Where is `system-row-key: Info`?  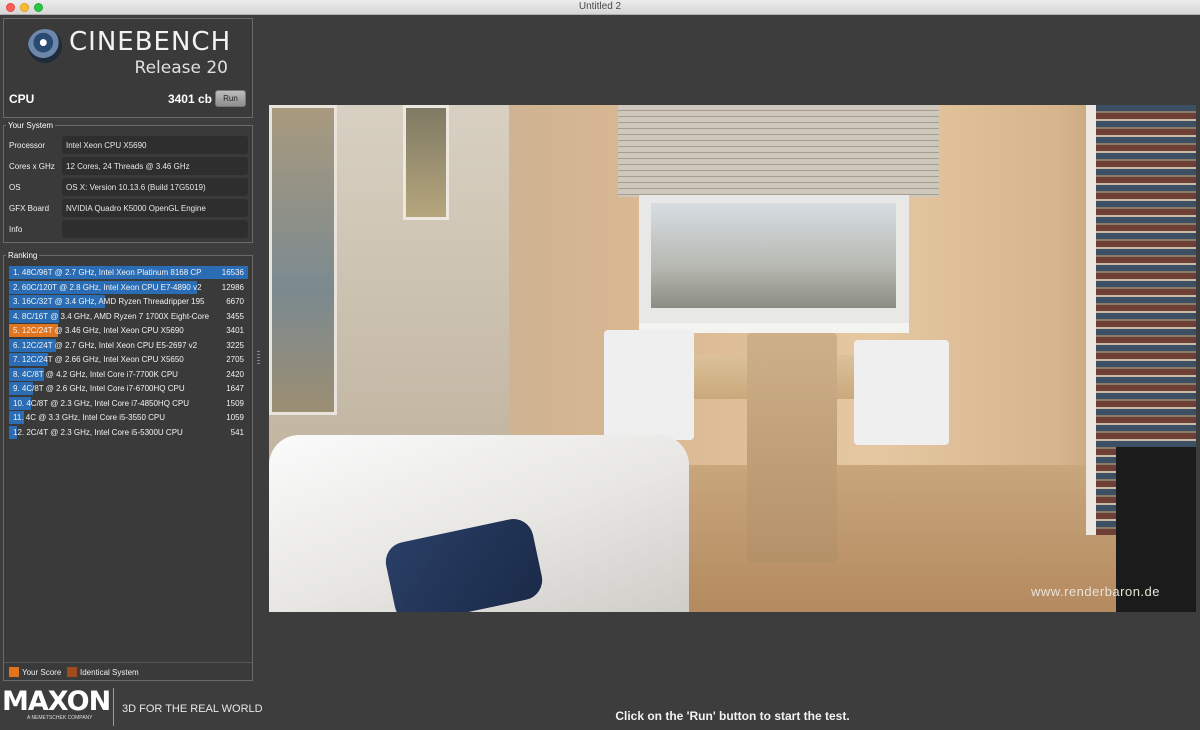 system-row-key: Info is located at coordinates (16, 229).